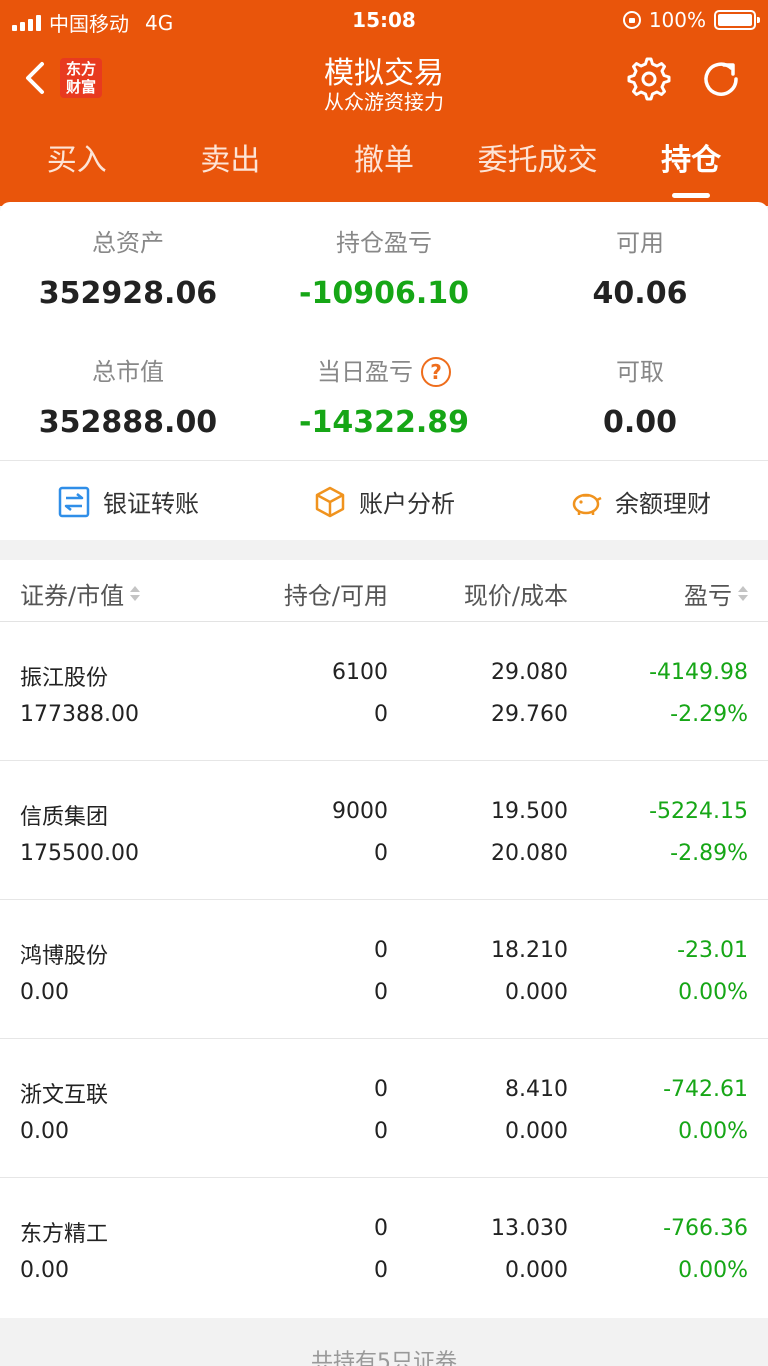 The width and height of the screenshot is (768, 1366). I want to click on quick-actions: 银证转账 账户分析 余额理财, so click(384, 501).